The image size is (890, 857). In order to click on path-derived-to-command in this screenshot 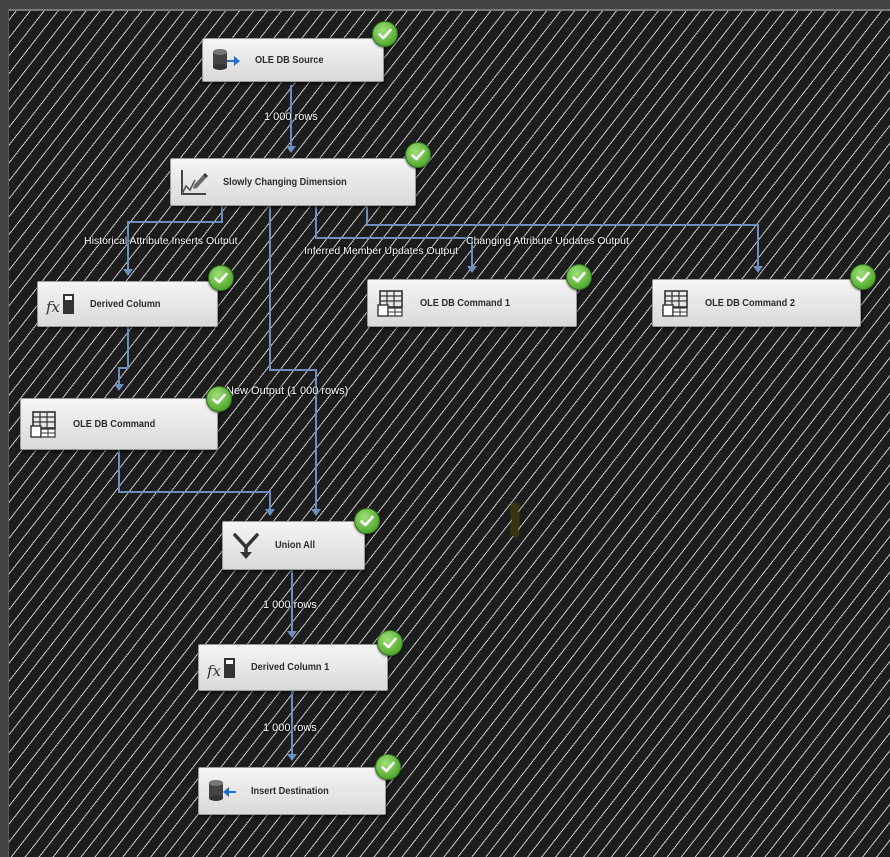, I will do `click(123, 358)`.